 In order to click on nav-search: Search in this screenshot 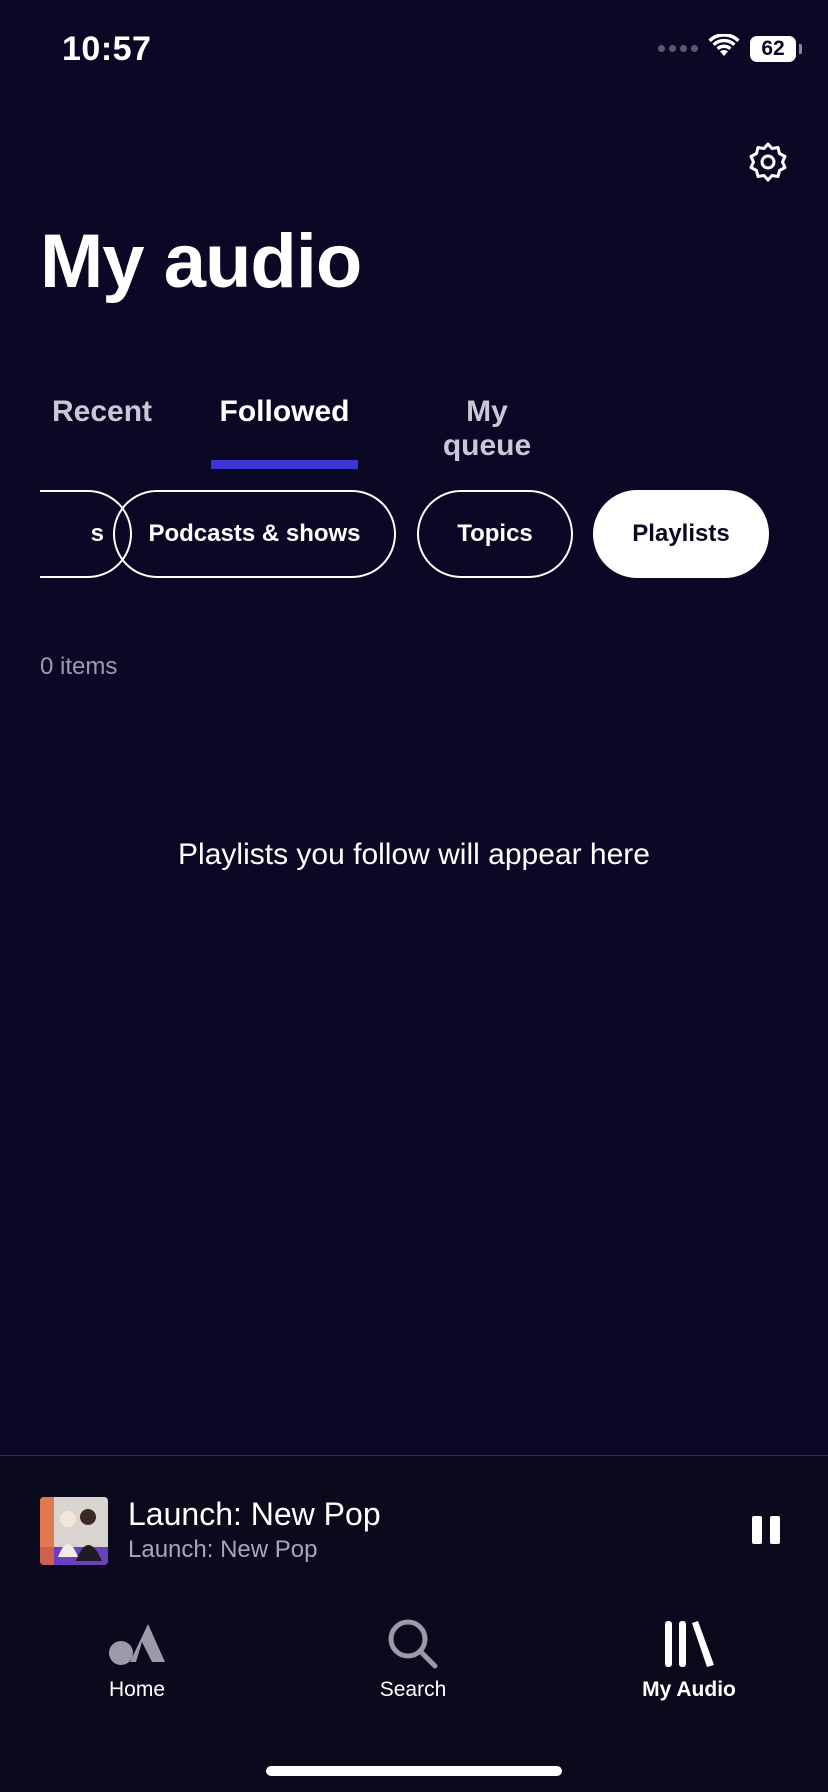, I will do `click(413, 1666)`.